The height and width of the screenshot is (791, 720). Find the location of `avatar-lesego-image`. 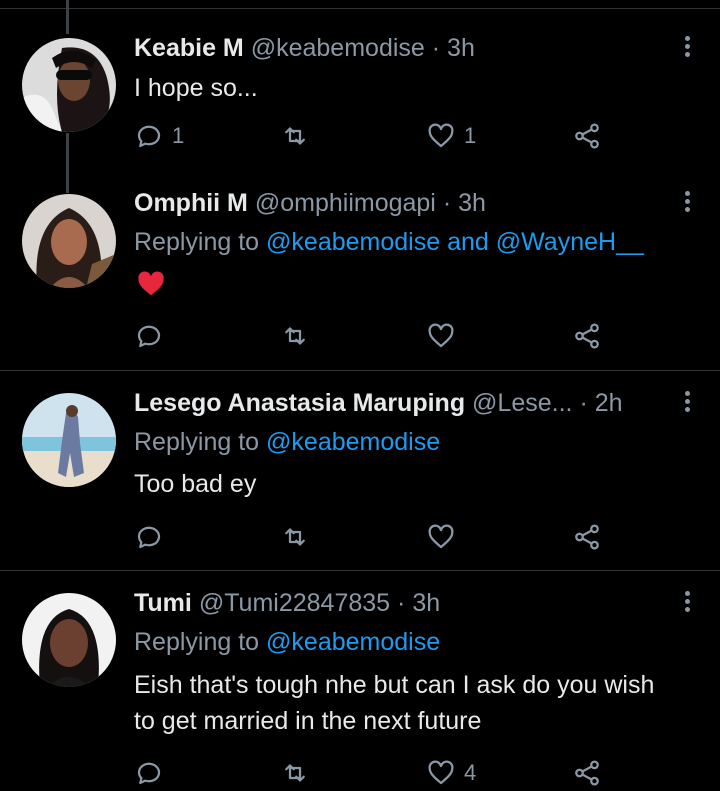

avatar-lesego-image is located at coordinates (69, 440).